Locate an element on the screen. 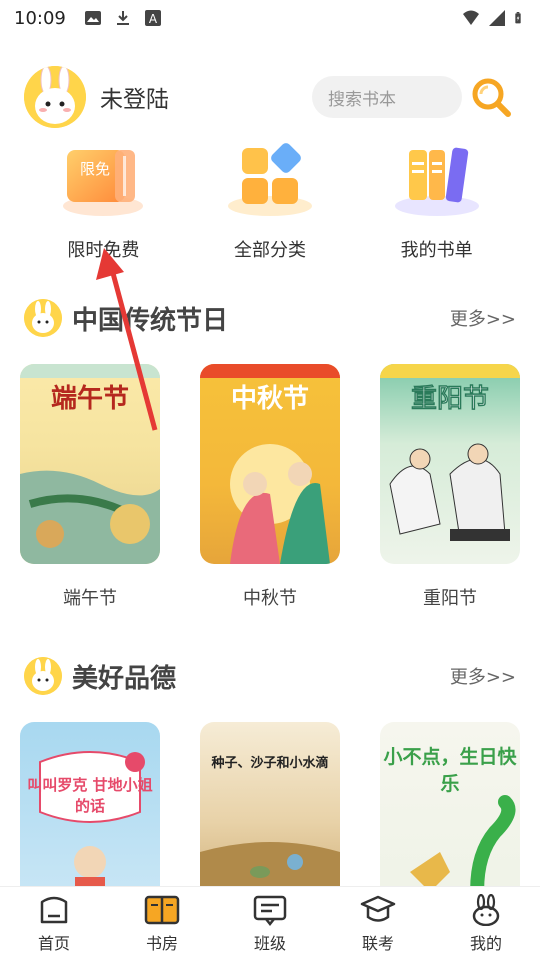 This screenshot has height=960, width=540. rabbit-avatar-icon is located at coordinates (55, 97).